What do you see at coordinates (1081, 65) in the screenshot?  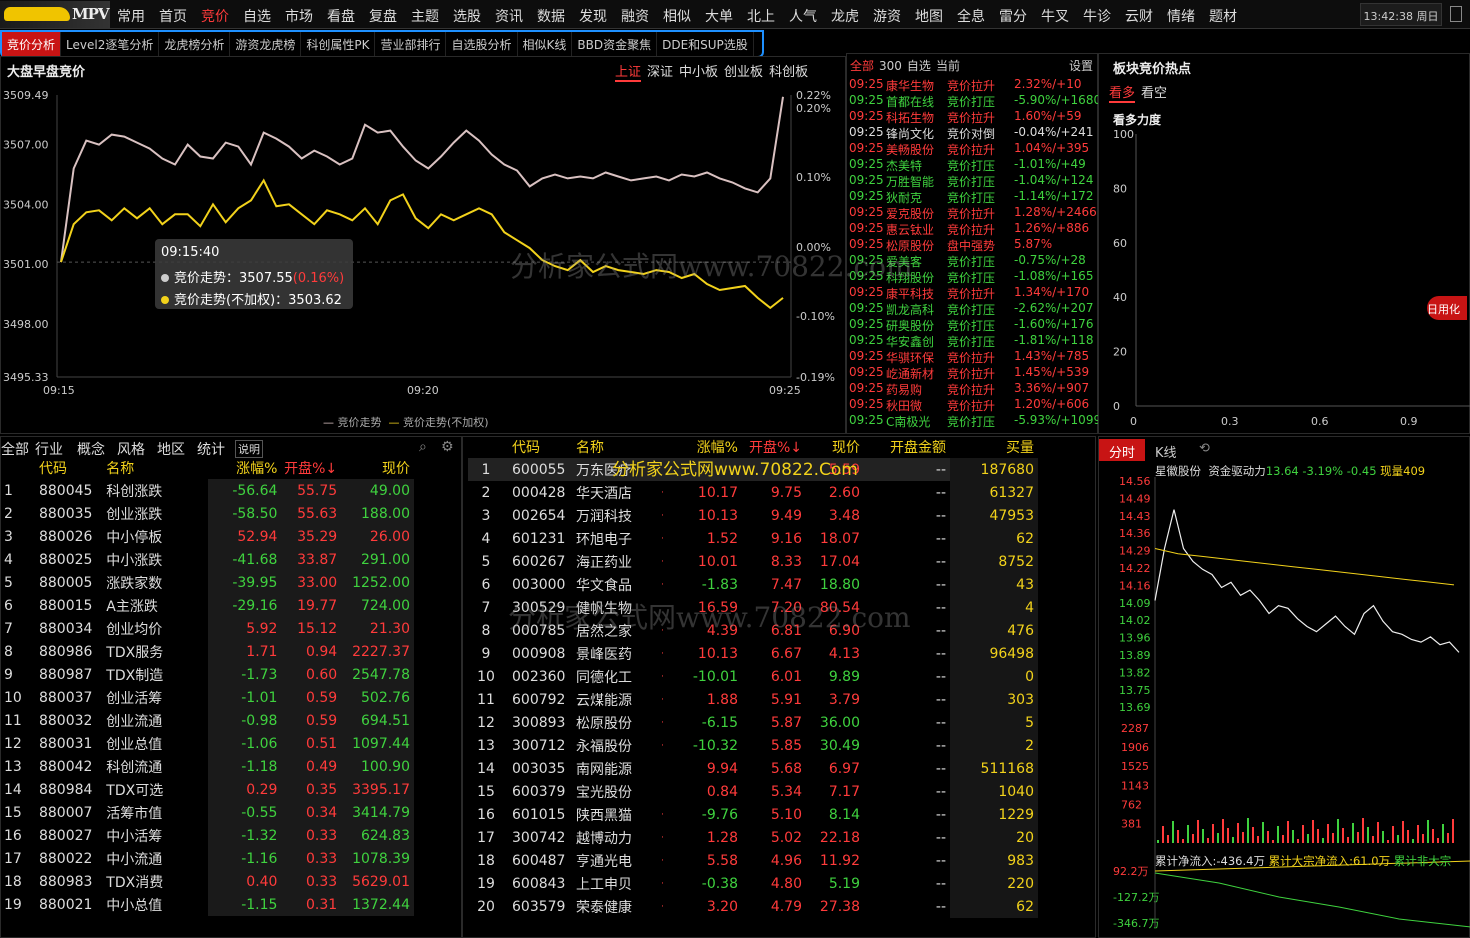 I see `settings-button: 设置` at bounding box center [1081, 65].